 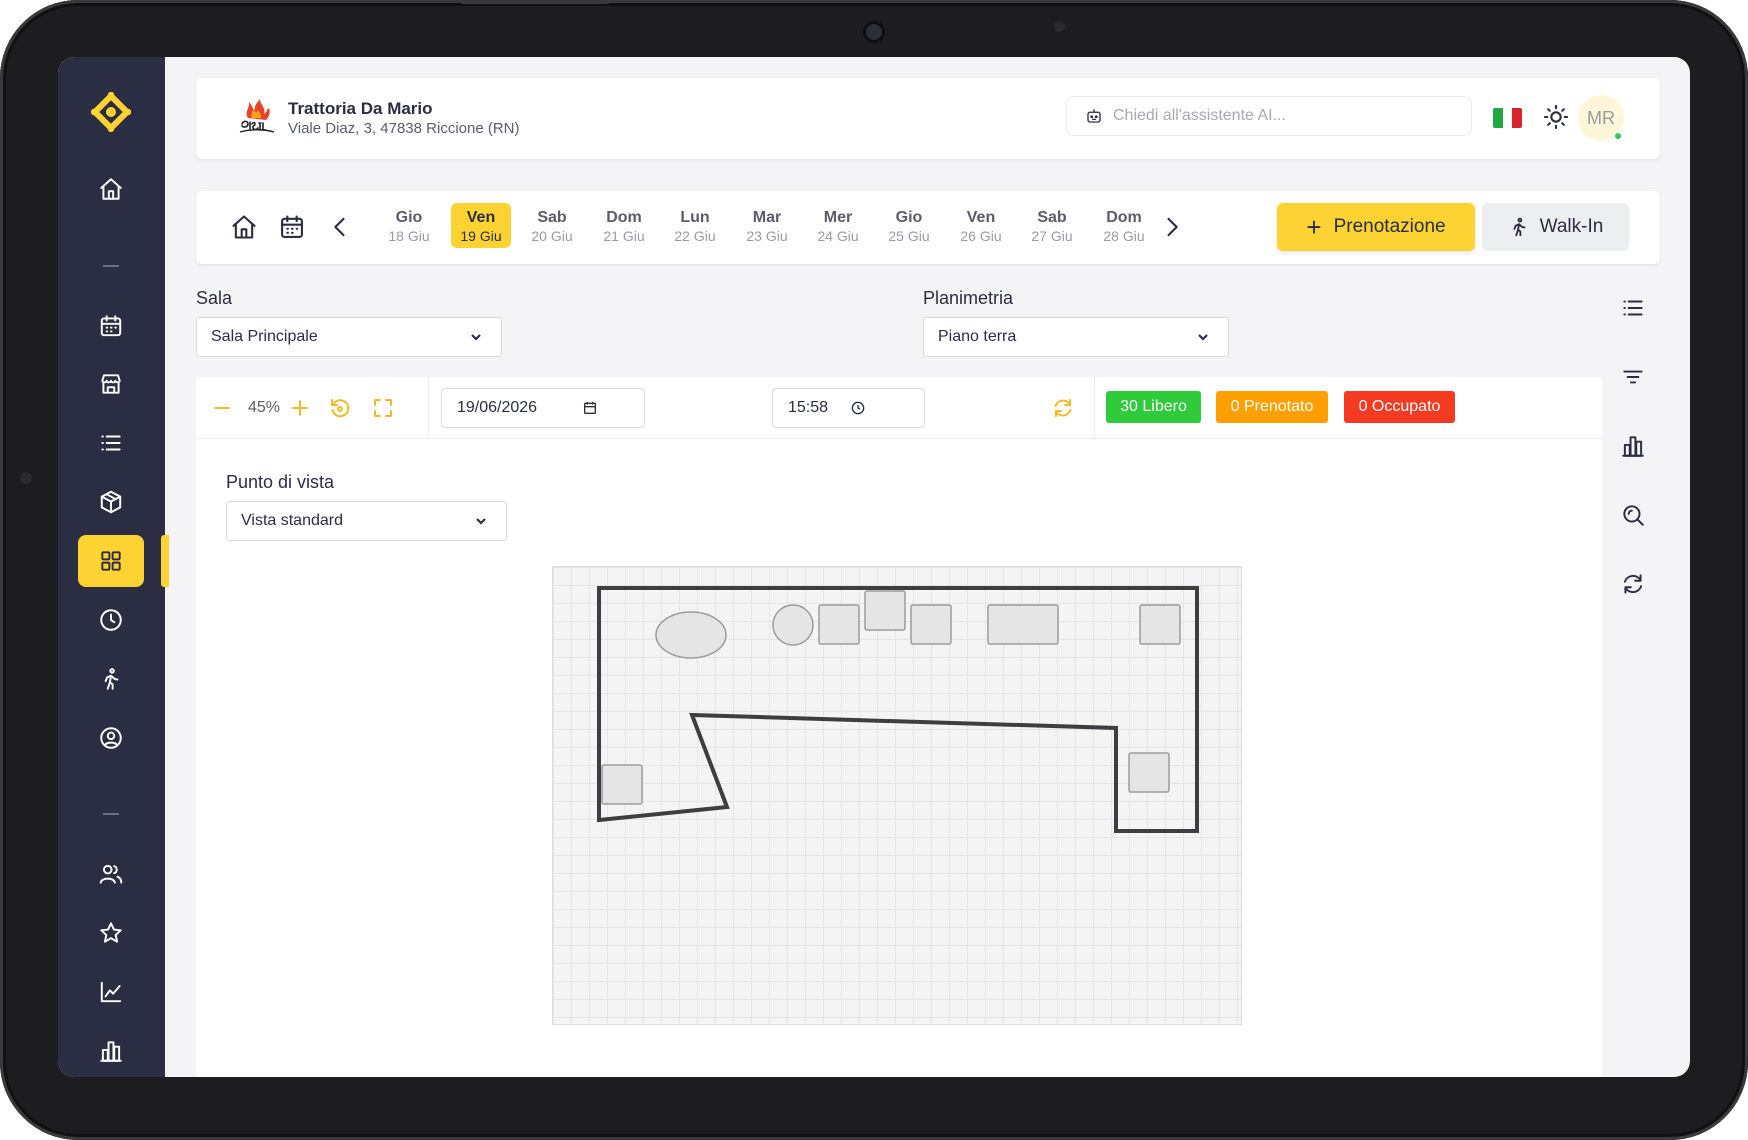 What do you see at coordinates (535, 2) in the screenshot?
I see `device-top-button` at bounding box center [535, 2].